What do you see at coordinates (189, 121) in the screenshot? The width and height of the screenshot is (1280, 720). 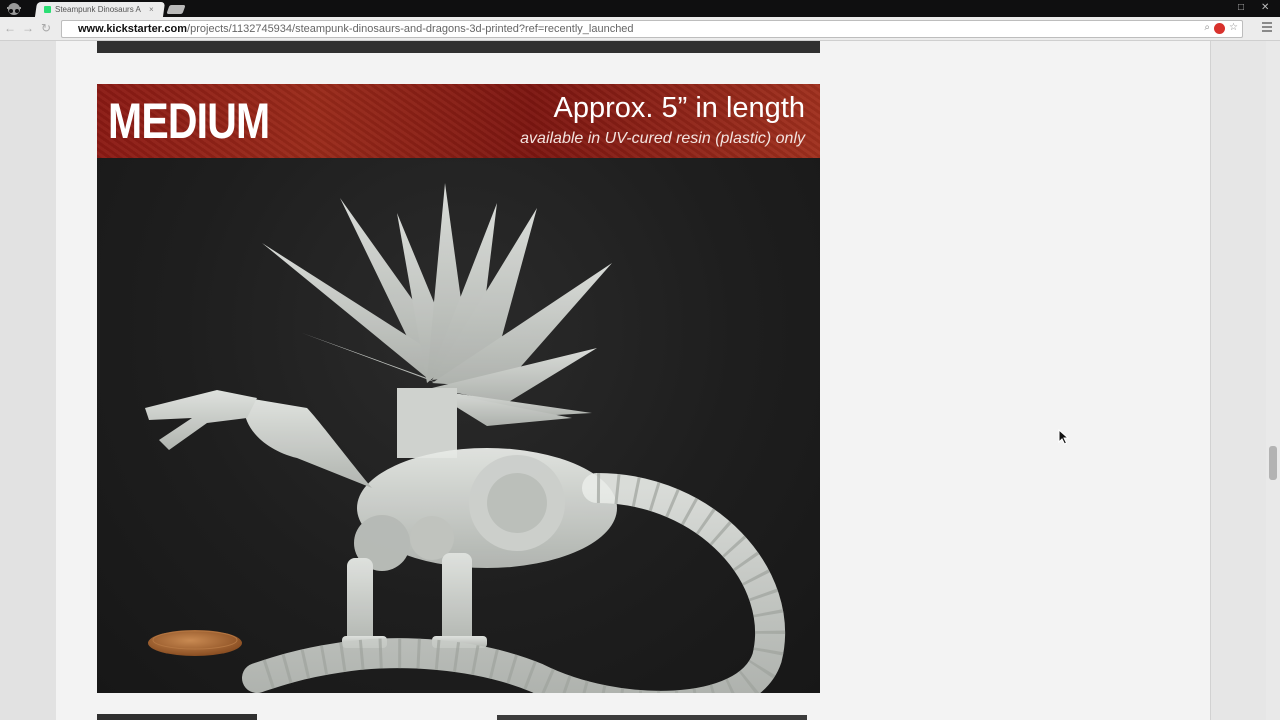 I see `size-label: MEDIUM` at bounding box center [189, 121].